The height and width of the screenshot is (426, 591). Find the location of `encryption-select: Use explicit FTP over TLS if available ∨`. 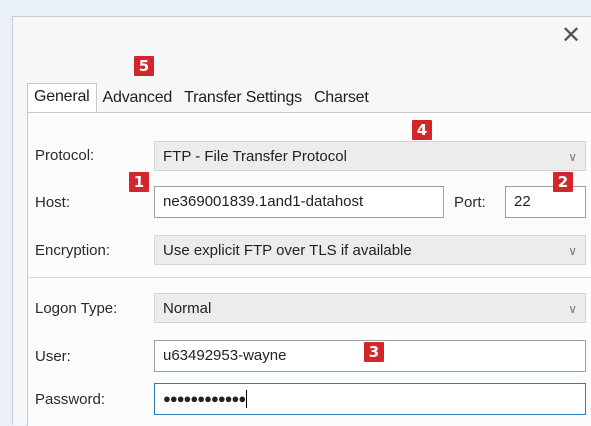

encryption-select: Use explicit FTP over TLS if available ∨ is located at coordinates (370, 250).